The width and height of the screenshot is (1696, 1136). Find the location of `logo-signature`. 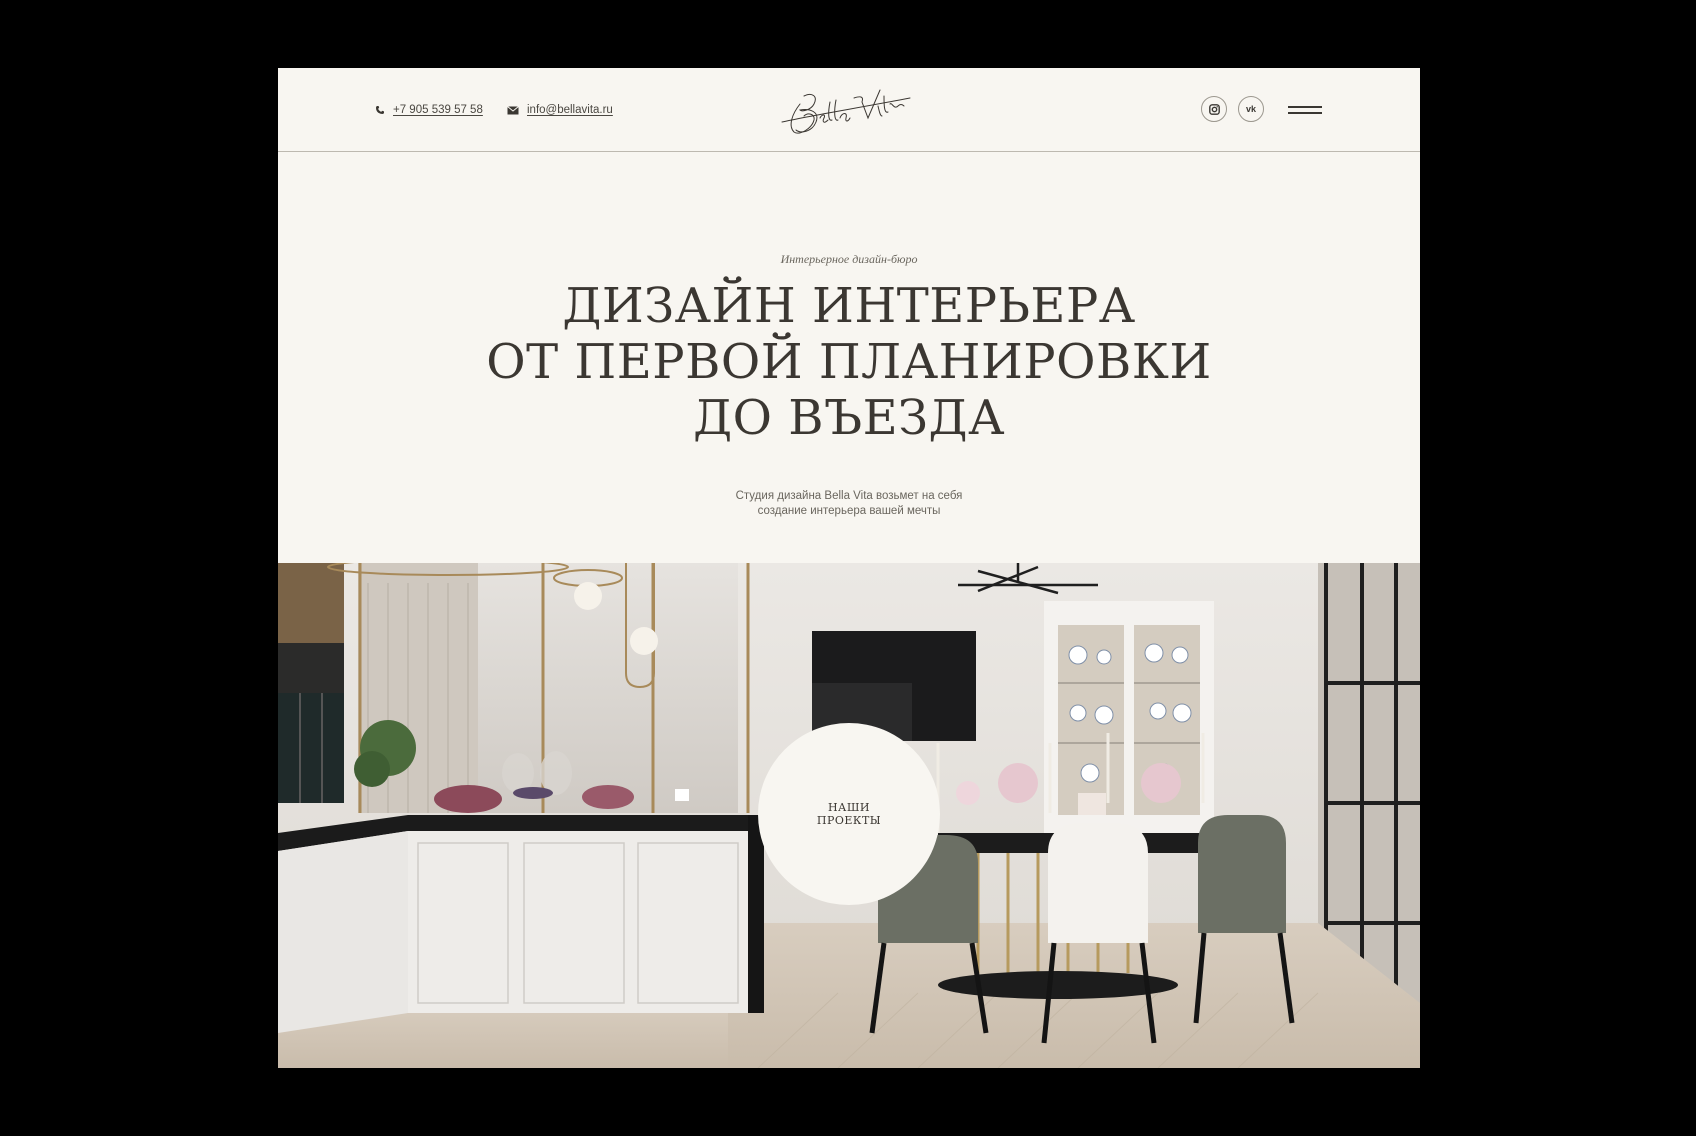

logo-signature is located at coordinates (846, 111).